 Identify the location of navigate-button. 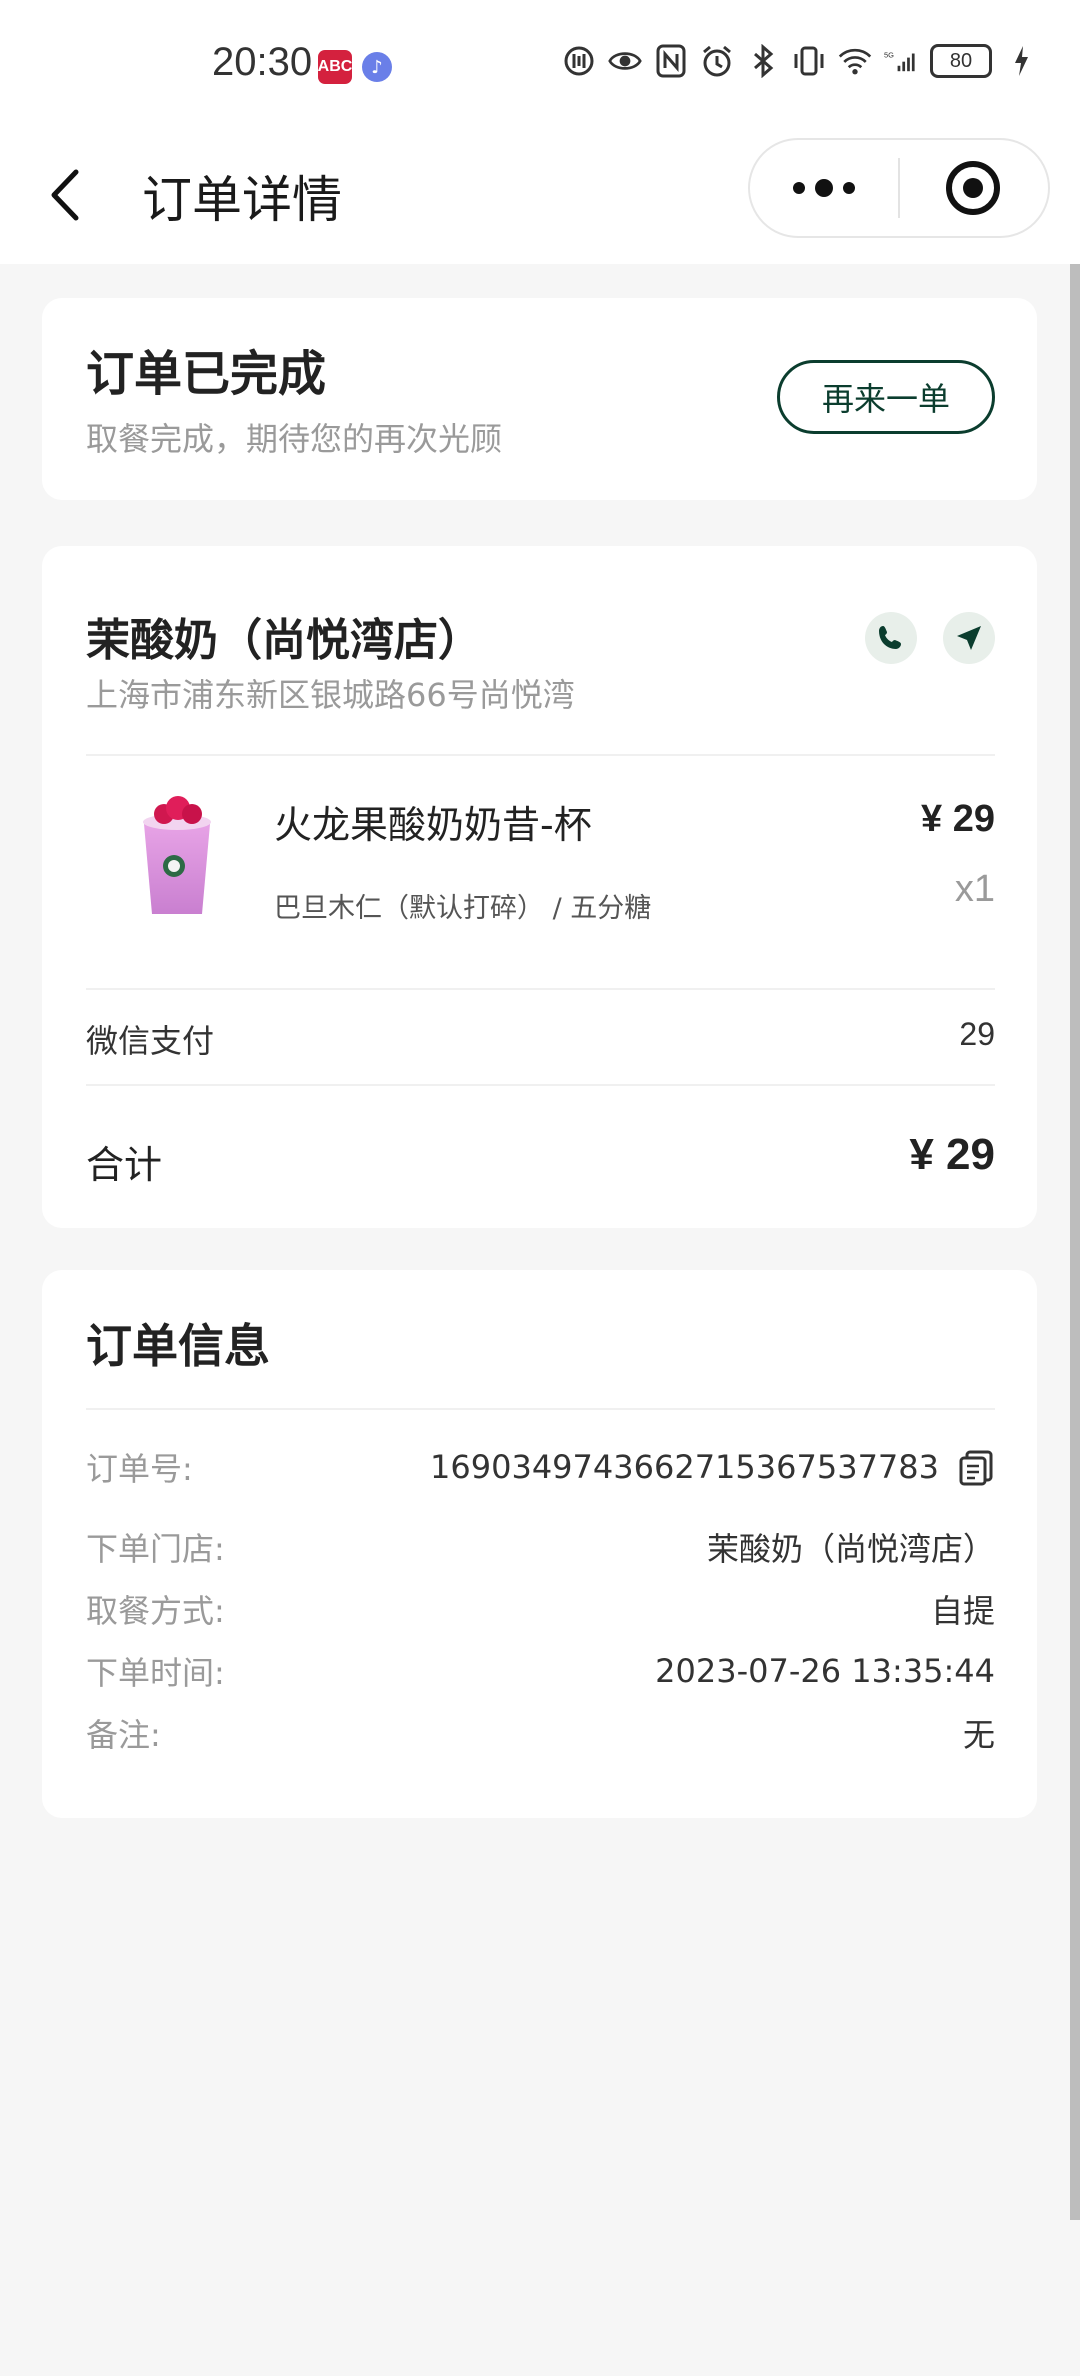
(969, 638).